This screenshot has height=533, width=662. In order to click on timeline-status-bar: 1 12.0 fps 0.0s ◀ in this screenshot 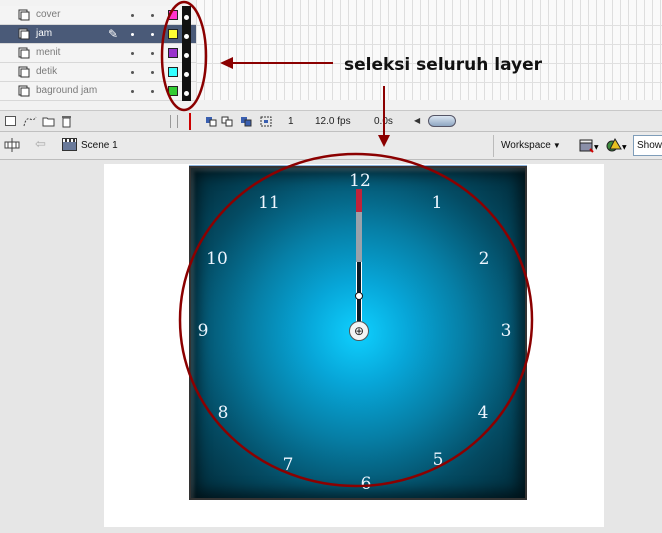, I will do `click(331, 121)`.